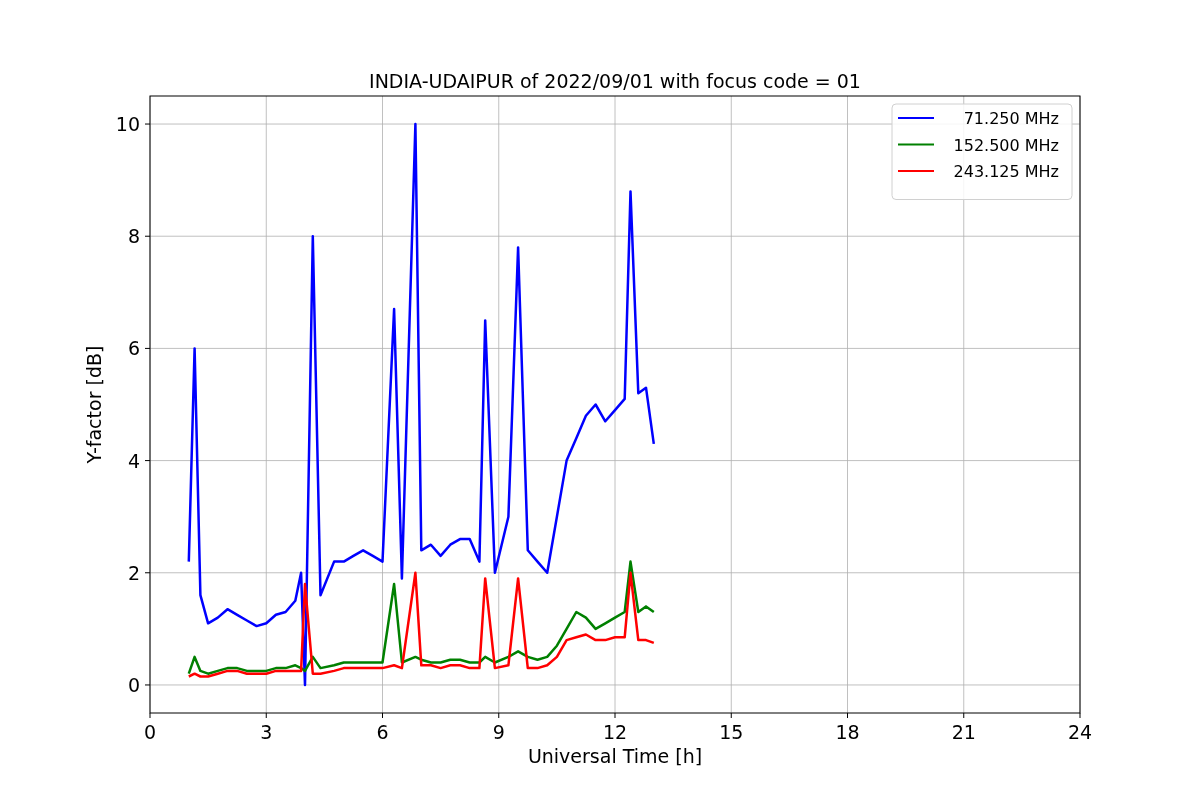 The image size is (1200, 800). I want to click on axis-tick-label: 8, so click(133, 236).